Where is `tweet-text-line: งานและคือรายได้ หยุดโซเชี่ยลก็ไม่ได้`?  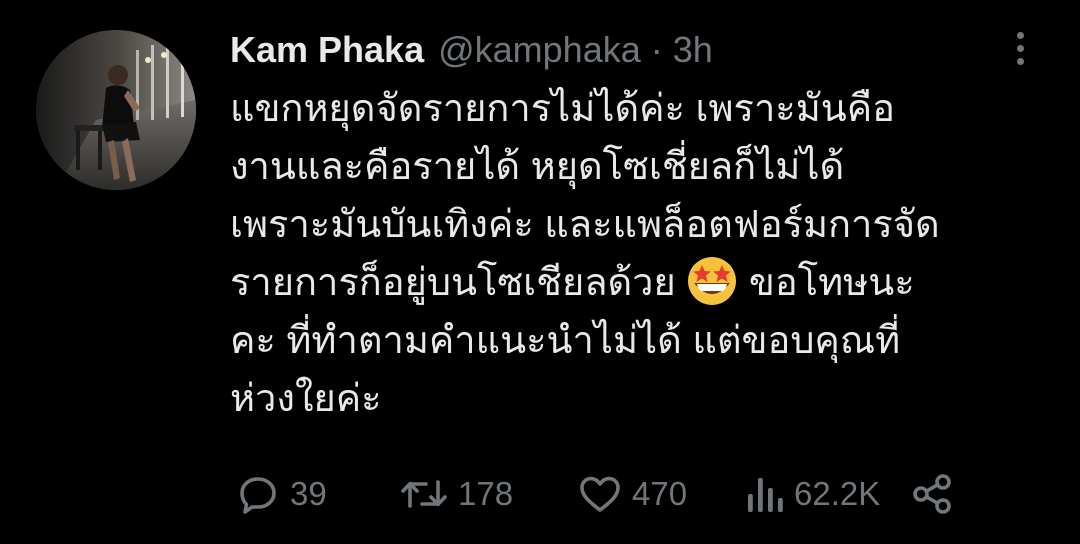 tweet-text-line: งานและคือรายได้ หยุดโซเชี่ยลก็ไม่ได้ is located at coordinates (537, 167).